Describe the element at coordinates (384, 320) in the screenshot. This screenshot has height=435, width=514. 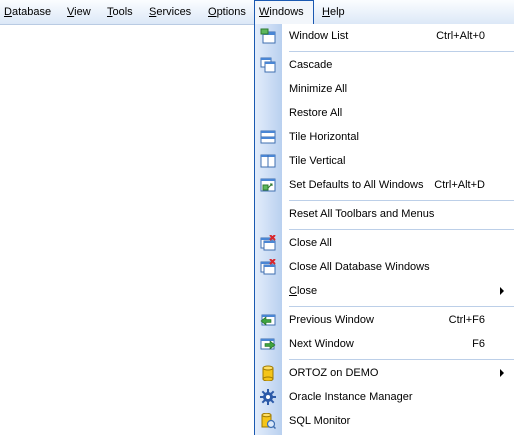
I see `menu-item-previous-window: Previous Window Ctrl+F6` at that location.